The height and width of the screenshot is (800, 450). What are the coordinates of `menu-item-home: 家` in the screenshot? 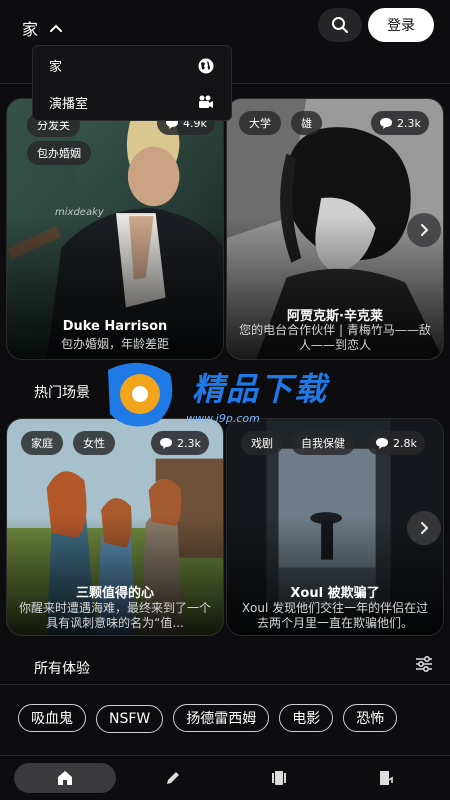 It's located at (132, 65).